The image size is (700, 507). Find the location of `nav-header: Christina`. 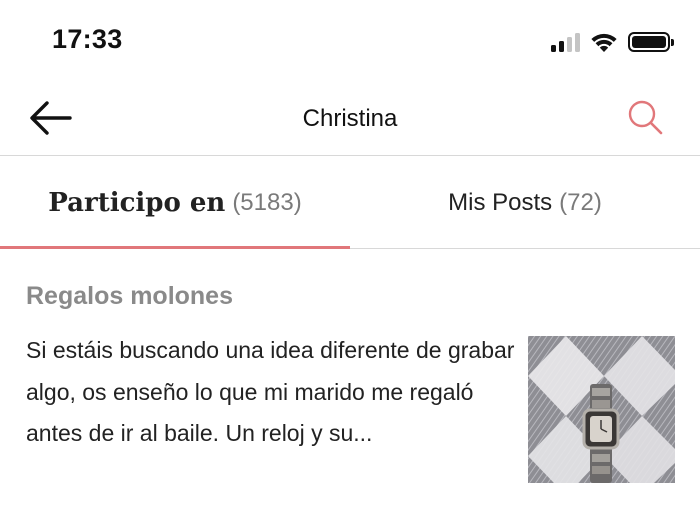

nav-header: Christina is located at coordinates (350, 120).